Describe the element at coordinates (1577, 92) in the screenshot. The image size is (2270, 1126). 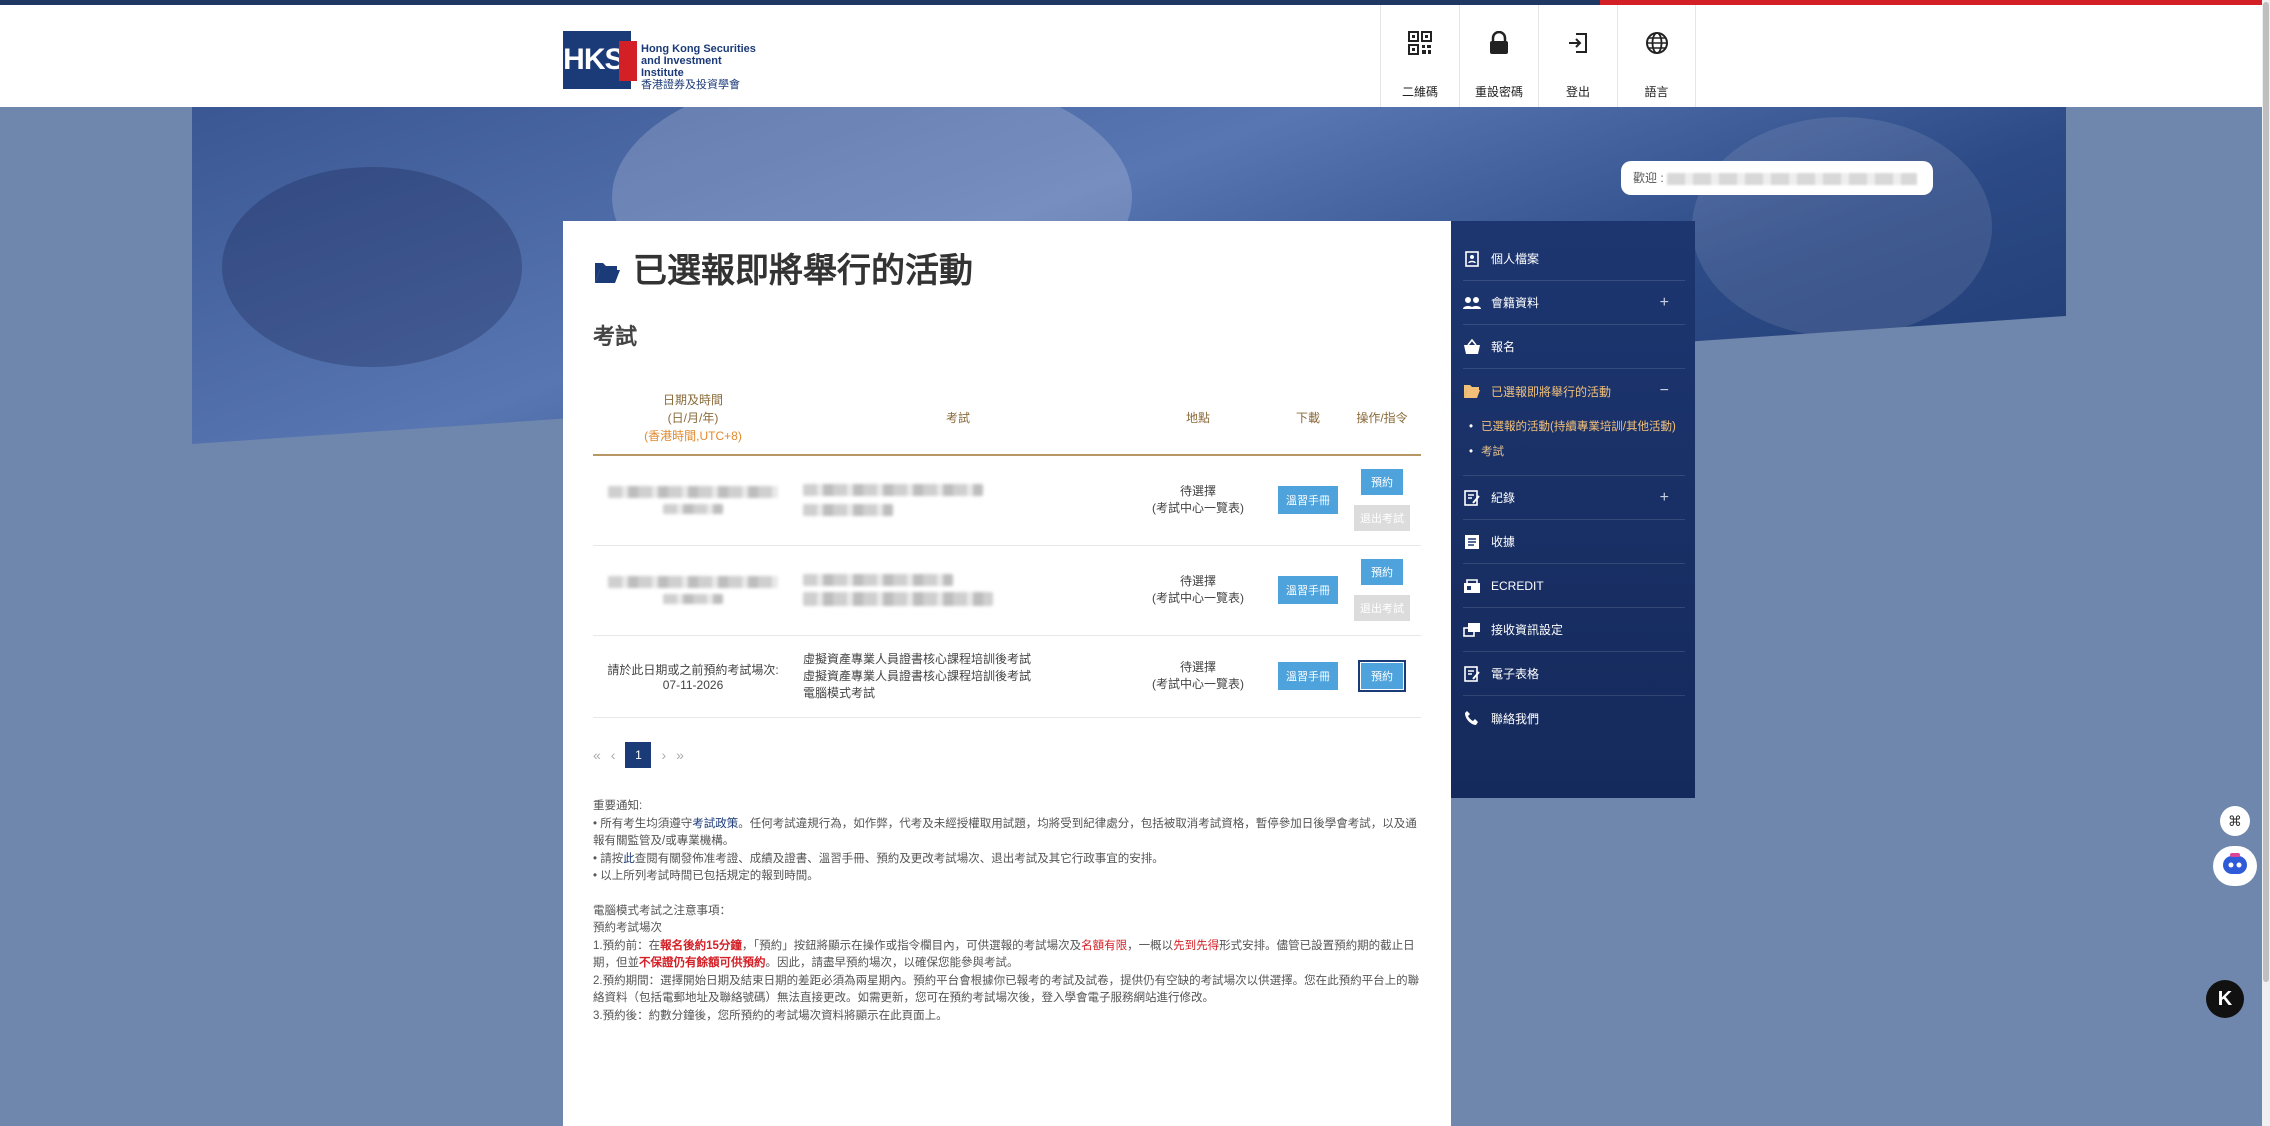
I see `nav-logout-label: 登出` at that location.